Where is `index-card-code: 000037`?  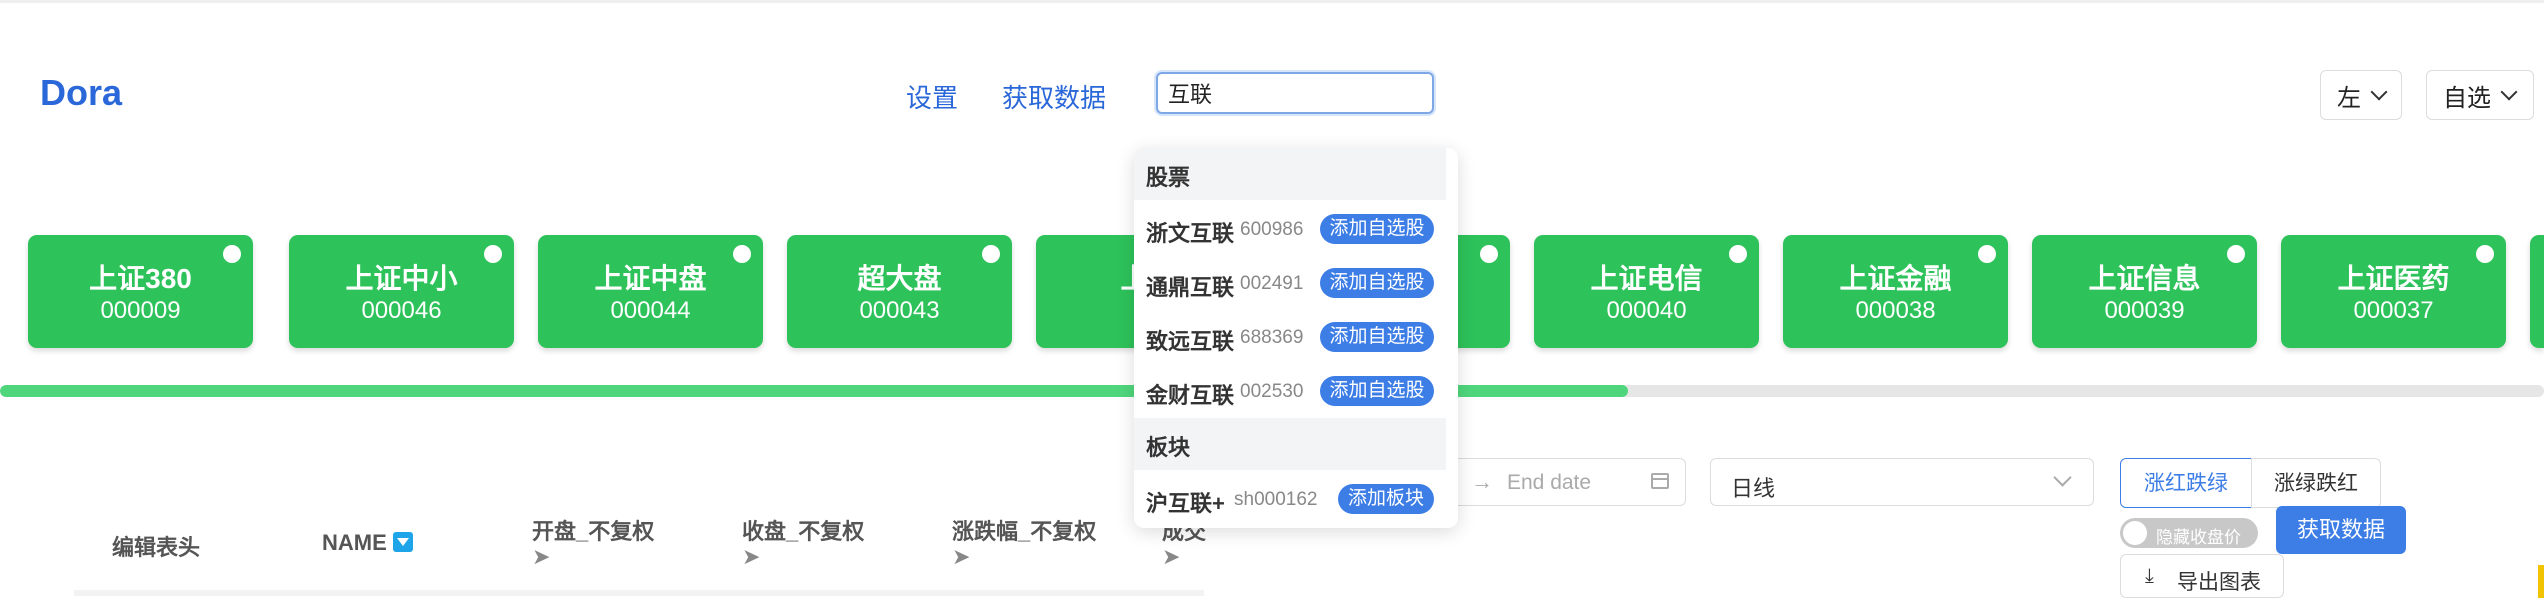 index-card-code: 000037 is located at coordinates (2393, 310).